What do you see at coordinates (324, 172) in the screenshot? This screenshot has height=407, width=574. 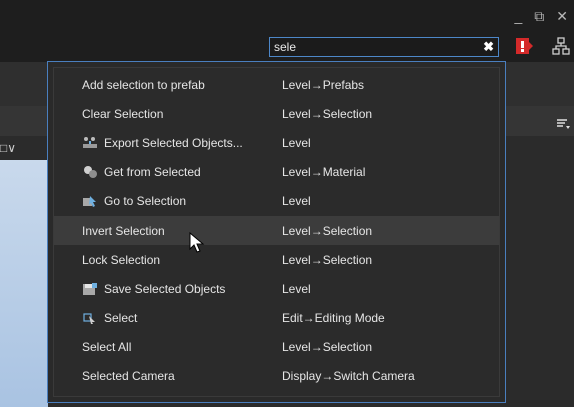 I see `result-path: Level→Material` at bounding box center [324, 172].